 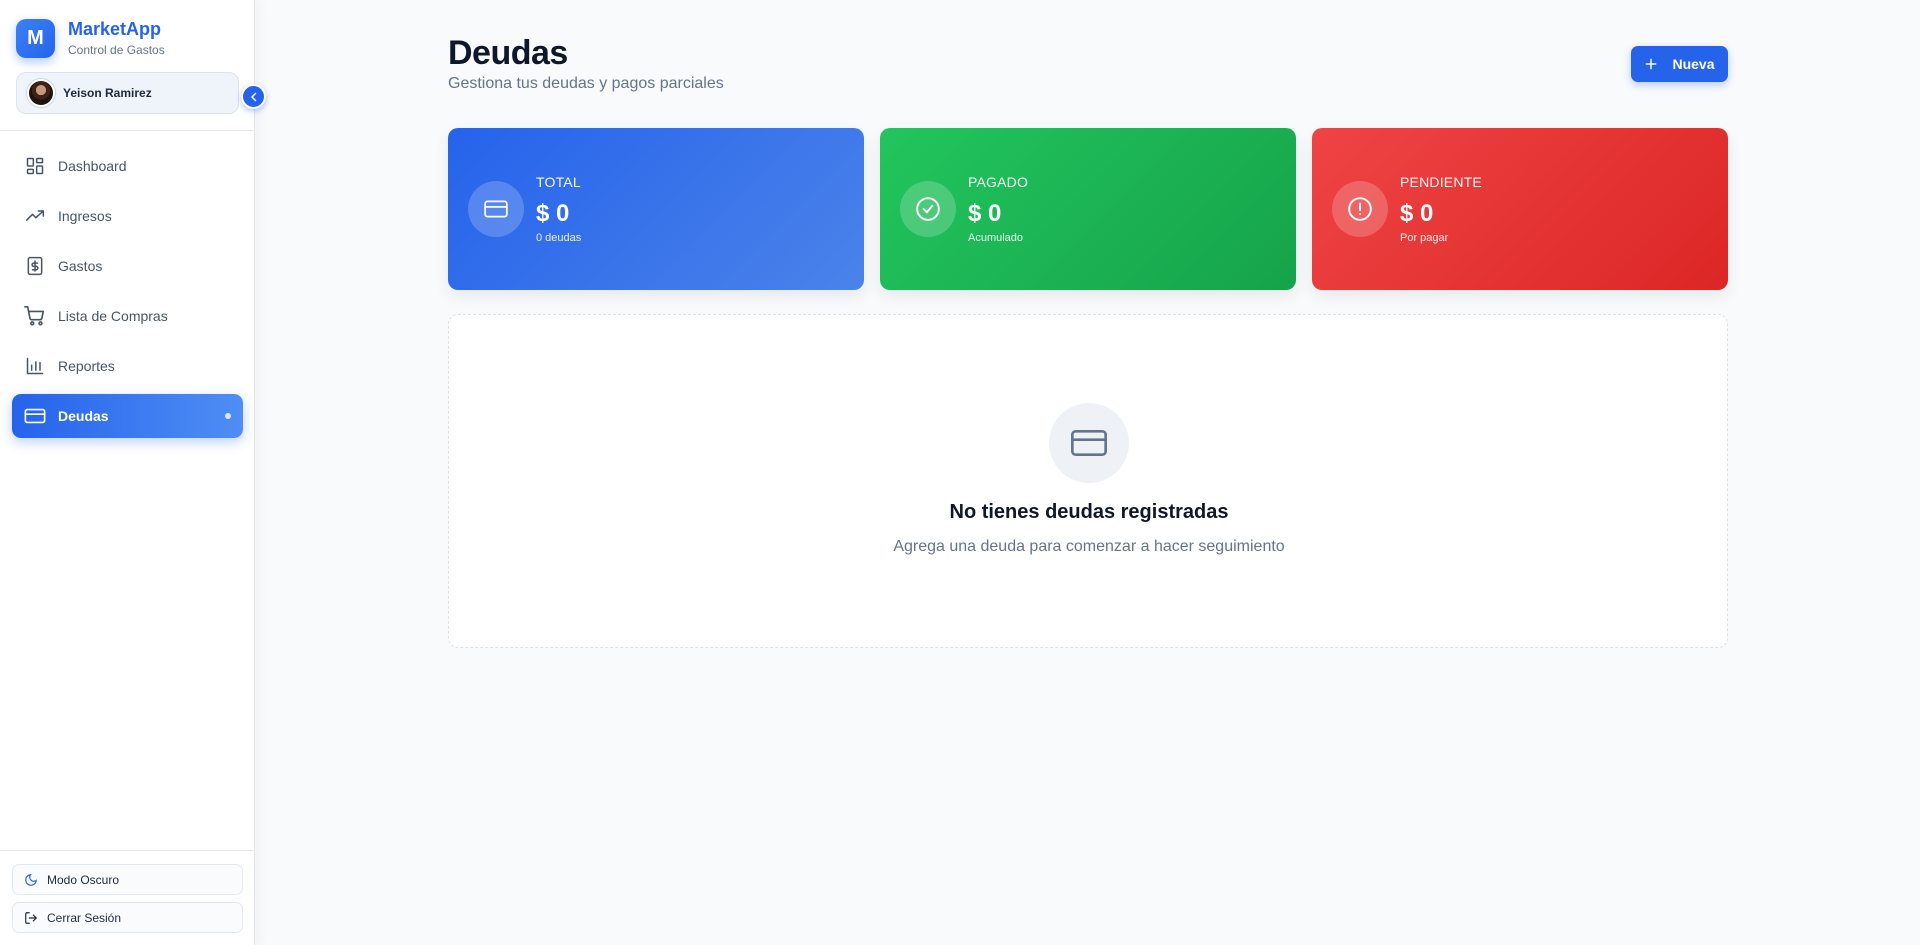 What do you see at coordinates (656, 209) in the screenshot?
I see `stat-card-total: TOTAL $ 0 0 deudas` at bounding box center [656, 209].